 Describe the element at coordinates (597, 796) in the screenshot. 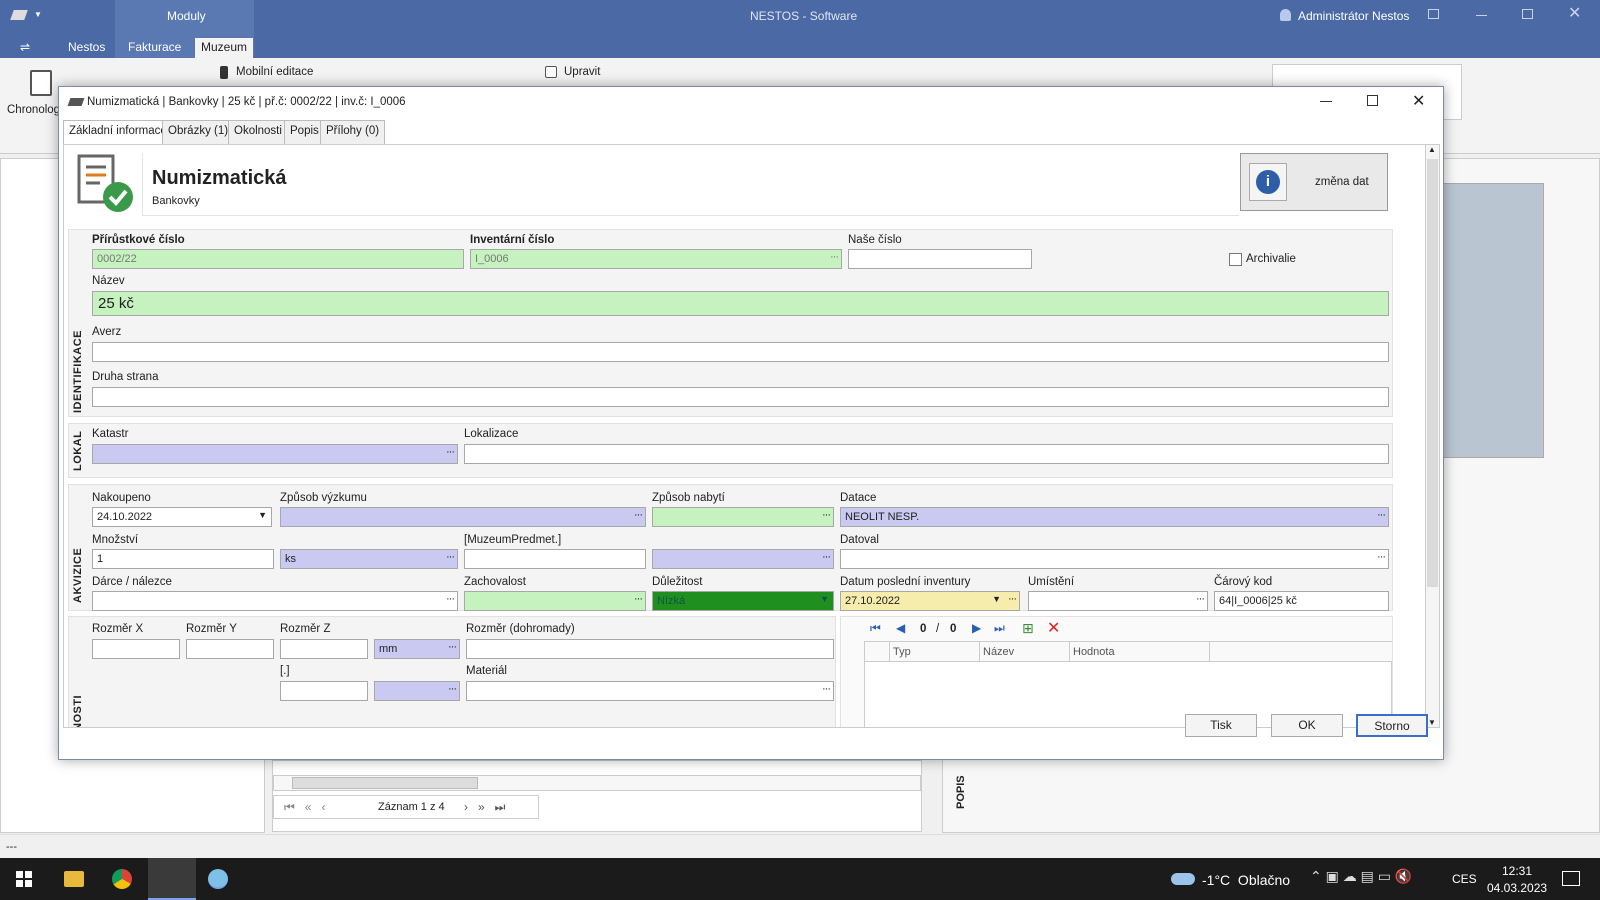

I see `record-list: ⏮ « ‹ Záznam 1 z 4 › » ⏭` at that location.